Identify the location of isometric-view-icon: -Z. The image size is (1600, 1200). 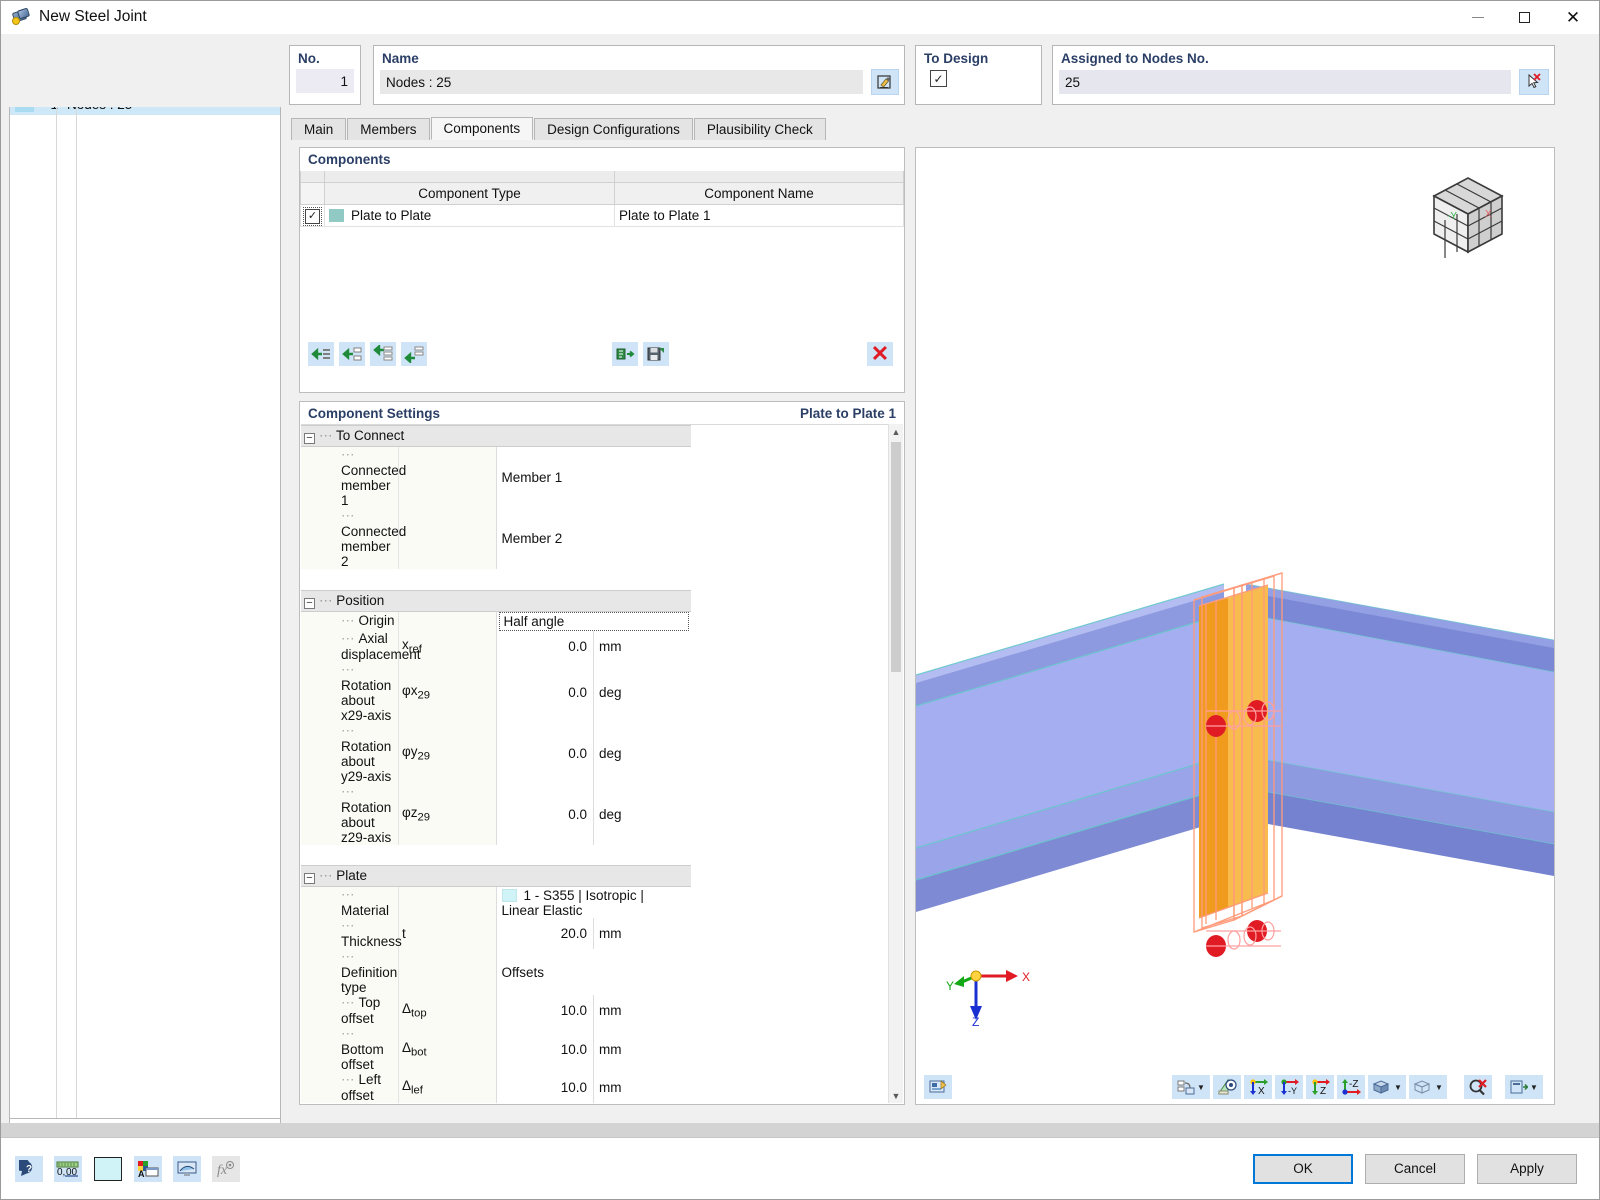
(1351, 1087).